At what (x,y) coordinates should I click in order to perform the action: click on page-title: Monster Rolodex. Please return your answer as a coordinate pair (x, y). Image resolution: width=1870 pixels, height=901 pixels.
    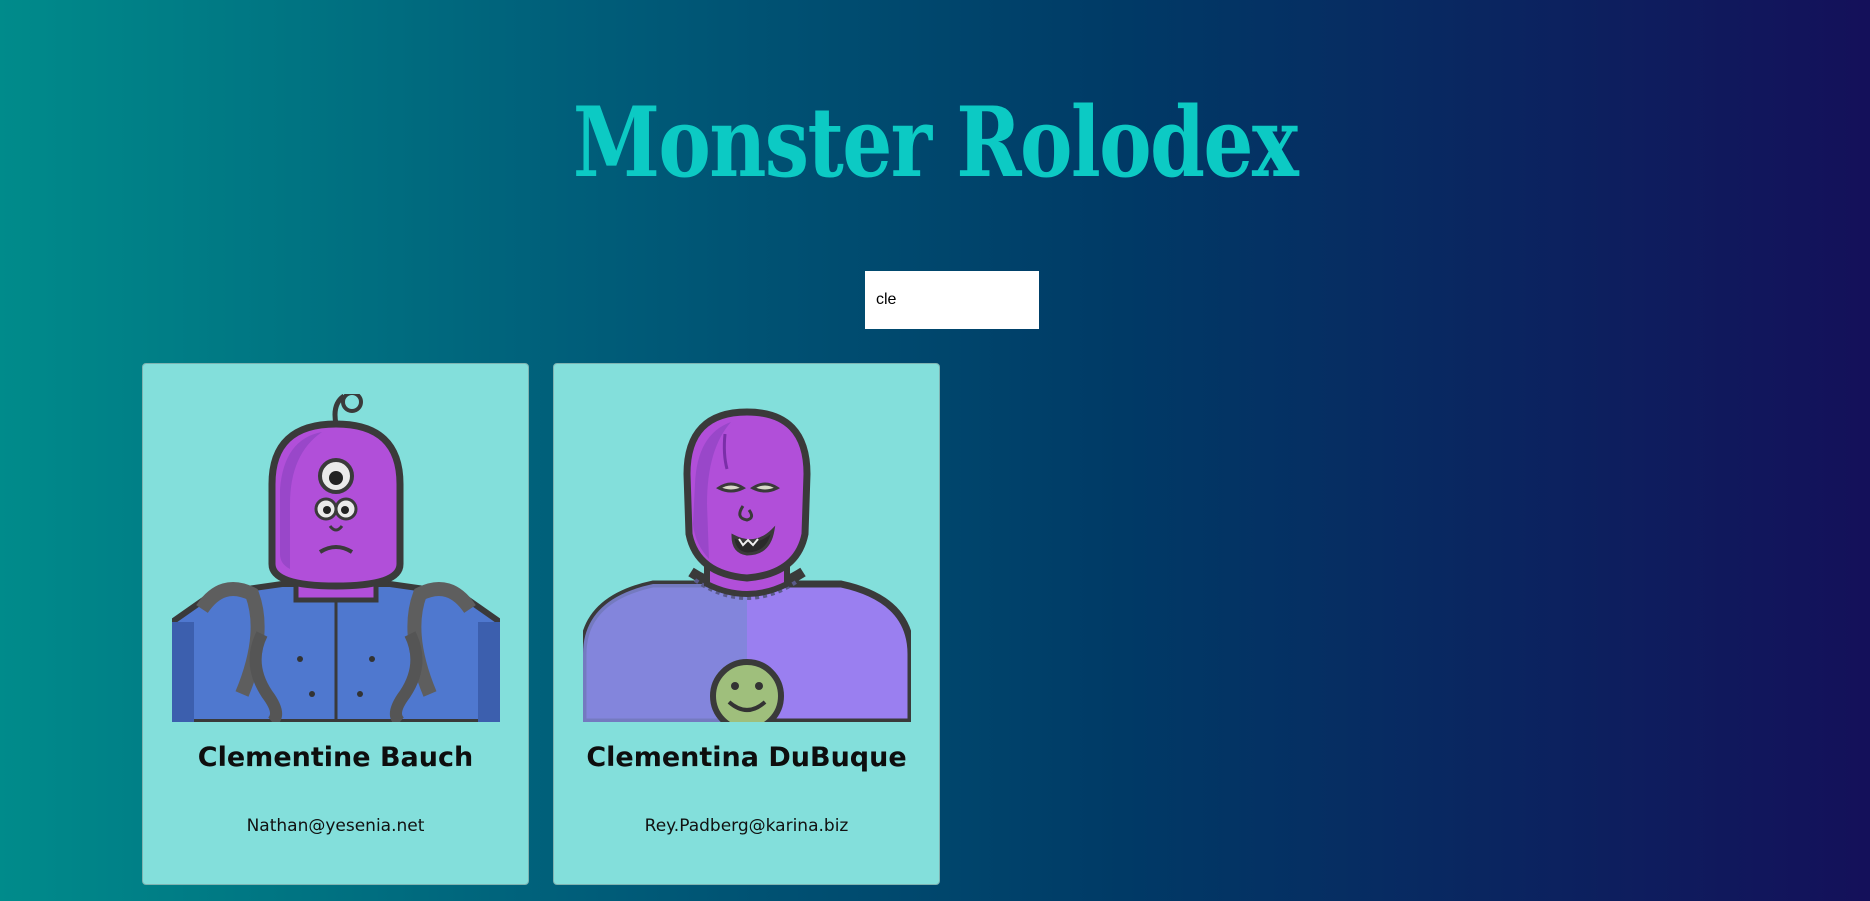
    Looking at the image, I should click on (935, 142).